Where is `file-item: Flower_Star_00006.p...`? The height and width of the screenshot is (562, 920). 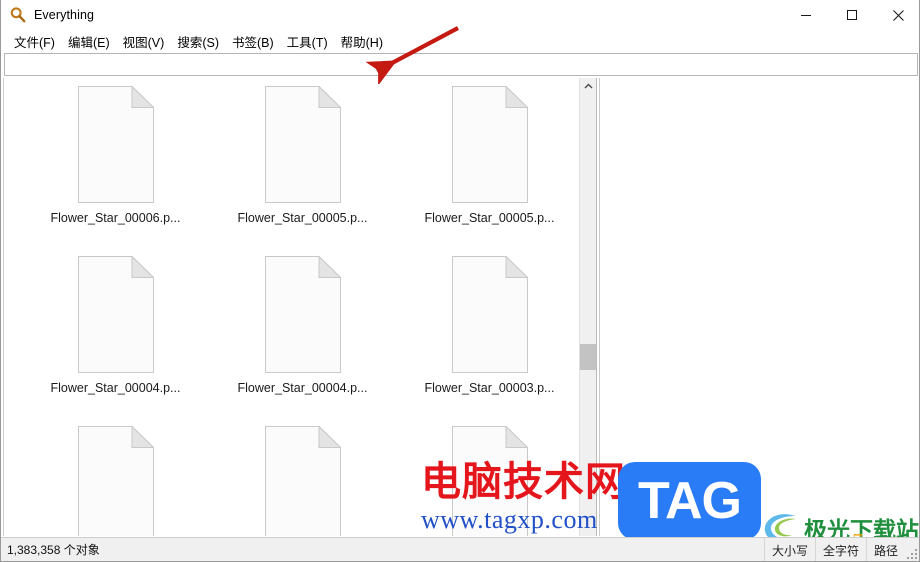 file-item: Flower_Star_00006.p... is located at coordinates (115, 163).